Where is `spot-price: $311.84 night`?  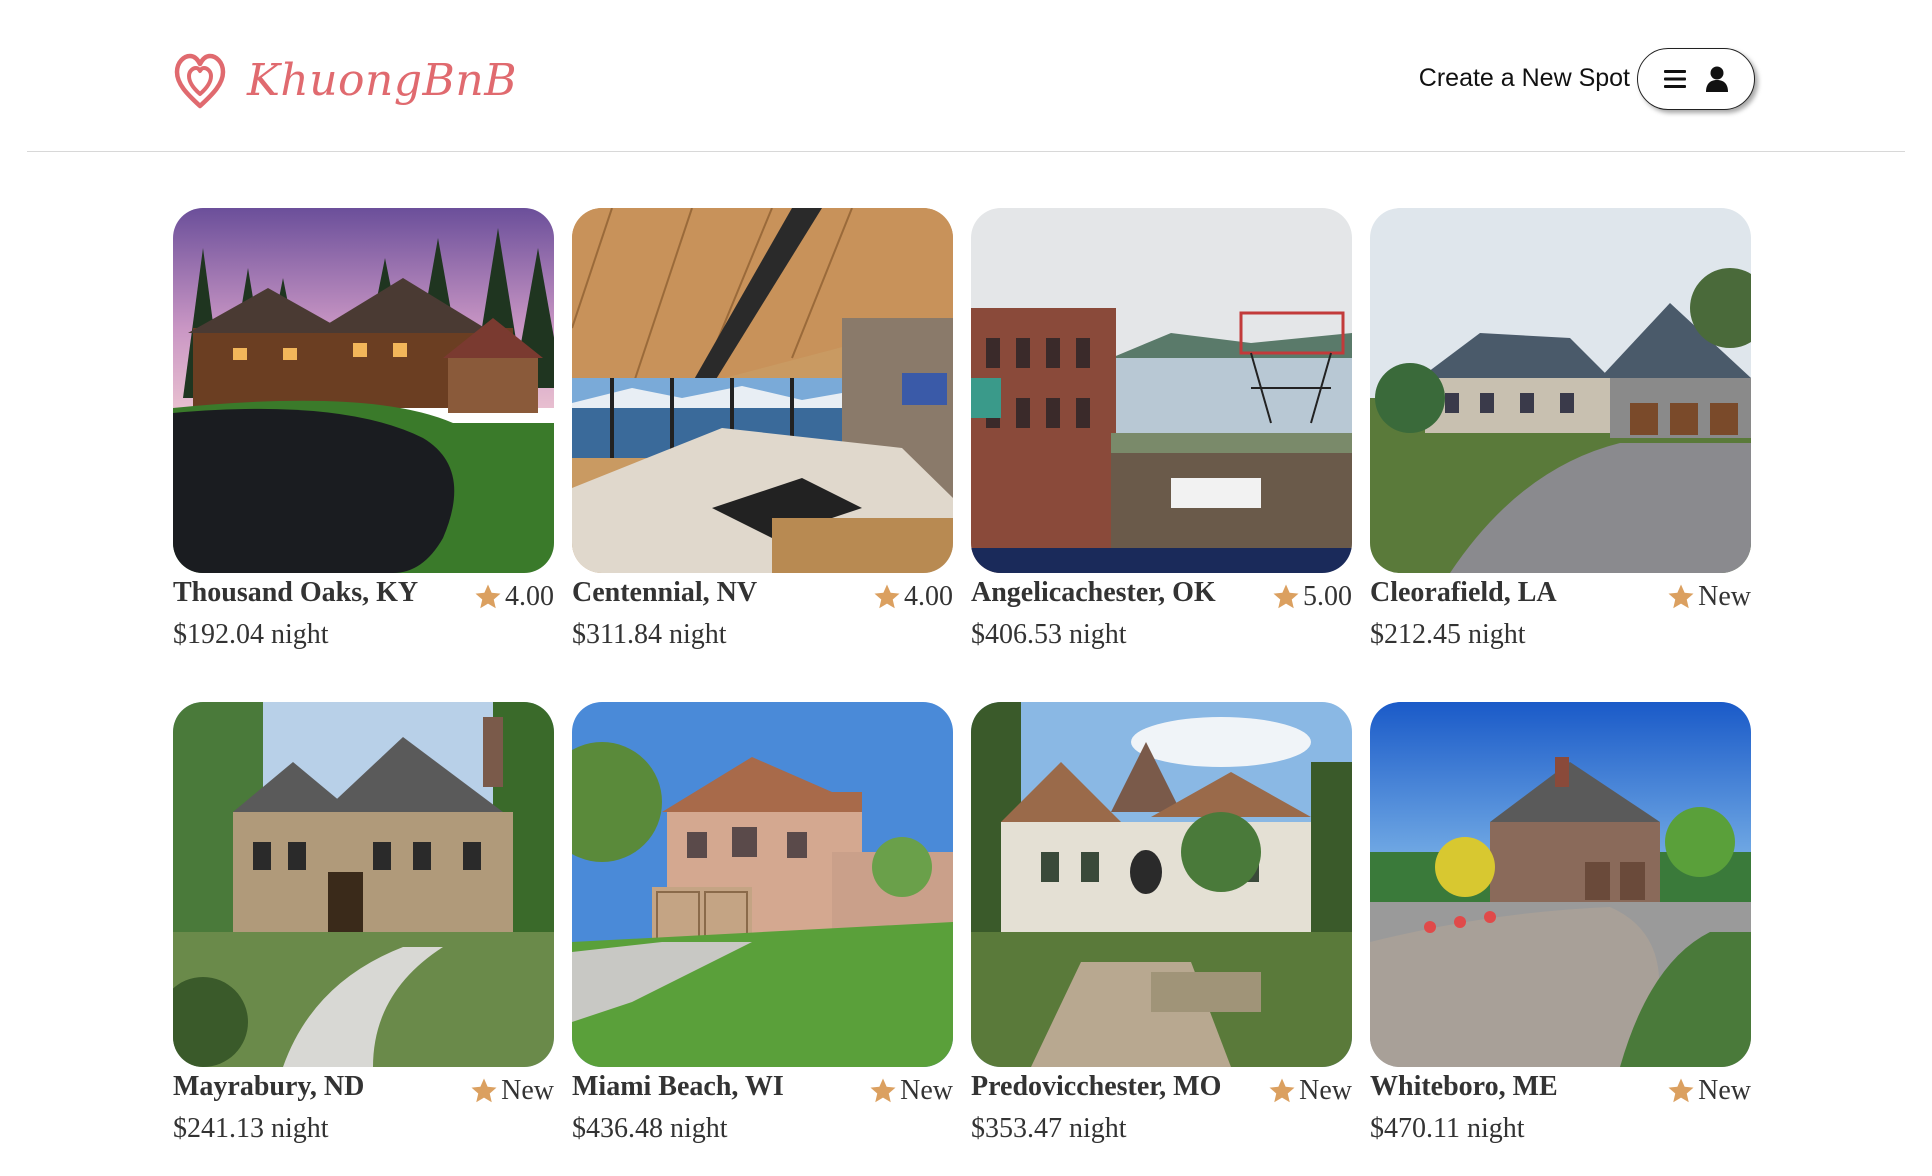 spot-price: $311.84 night is located at coordinates (649, 634).